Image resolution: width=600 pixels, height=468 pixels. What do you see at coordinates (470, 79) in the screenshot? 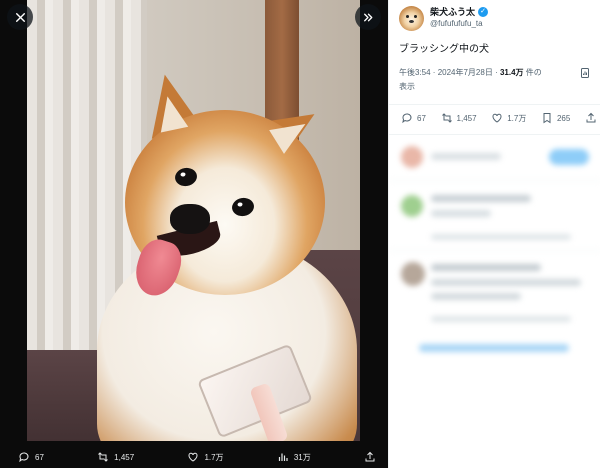
I see `tweet-meta: 午後3:54 · 2024年7月28日 · 31.4万 件の 表示` at bounding box center [470, 79].